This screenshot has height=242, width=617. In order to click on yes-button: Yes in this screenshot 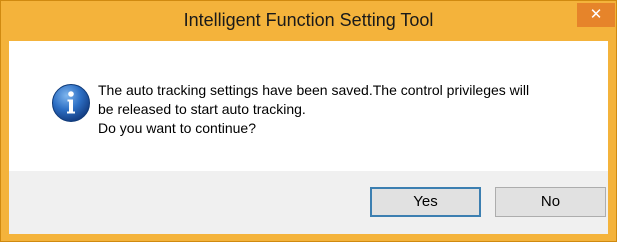, I will do `click(425, 202)`.